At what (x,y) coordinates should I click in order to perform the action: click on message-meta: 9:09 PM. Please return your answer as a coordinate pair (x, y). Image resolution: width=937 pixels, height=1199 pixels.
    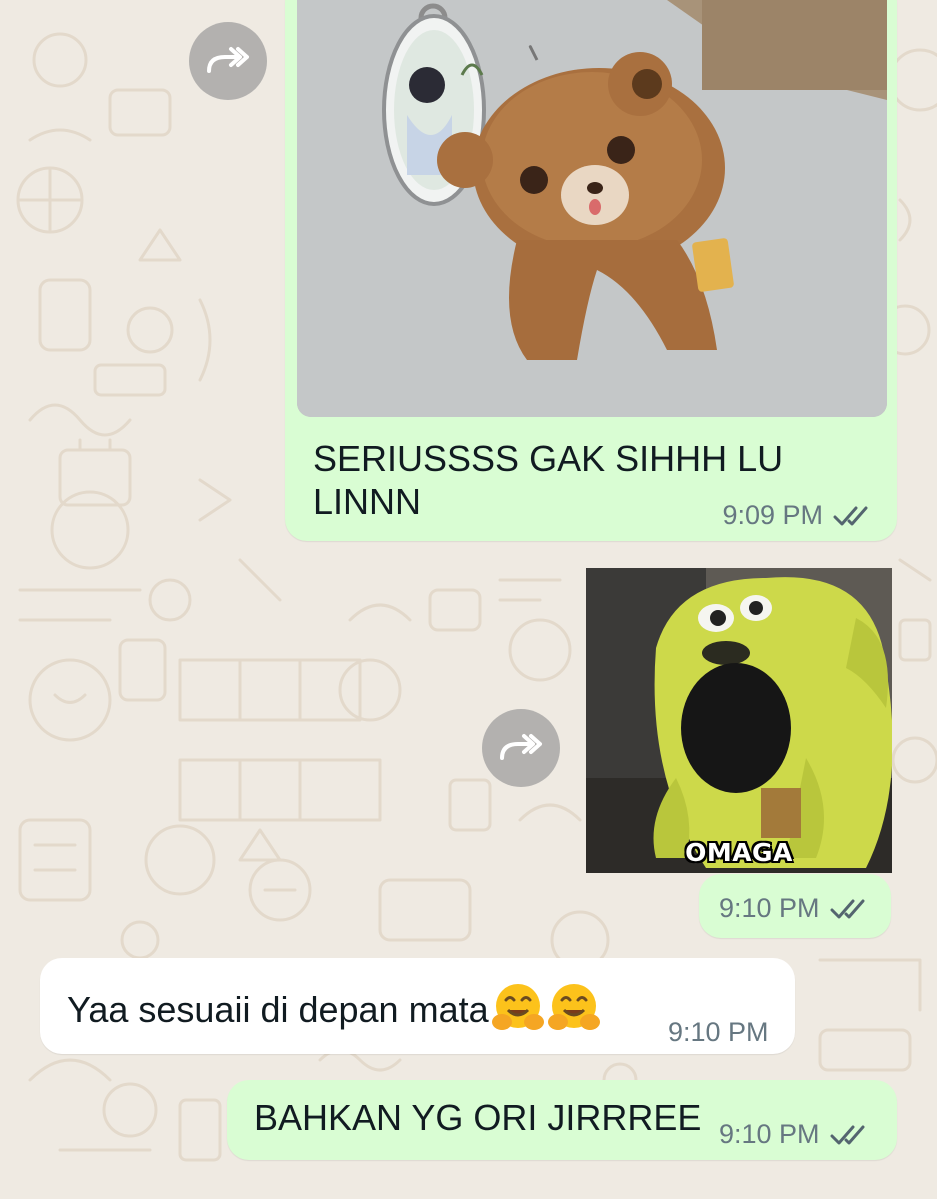
    Looking at the image, I should click on (798, 515).